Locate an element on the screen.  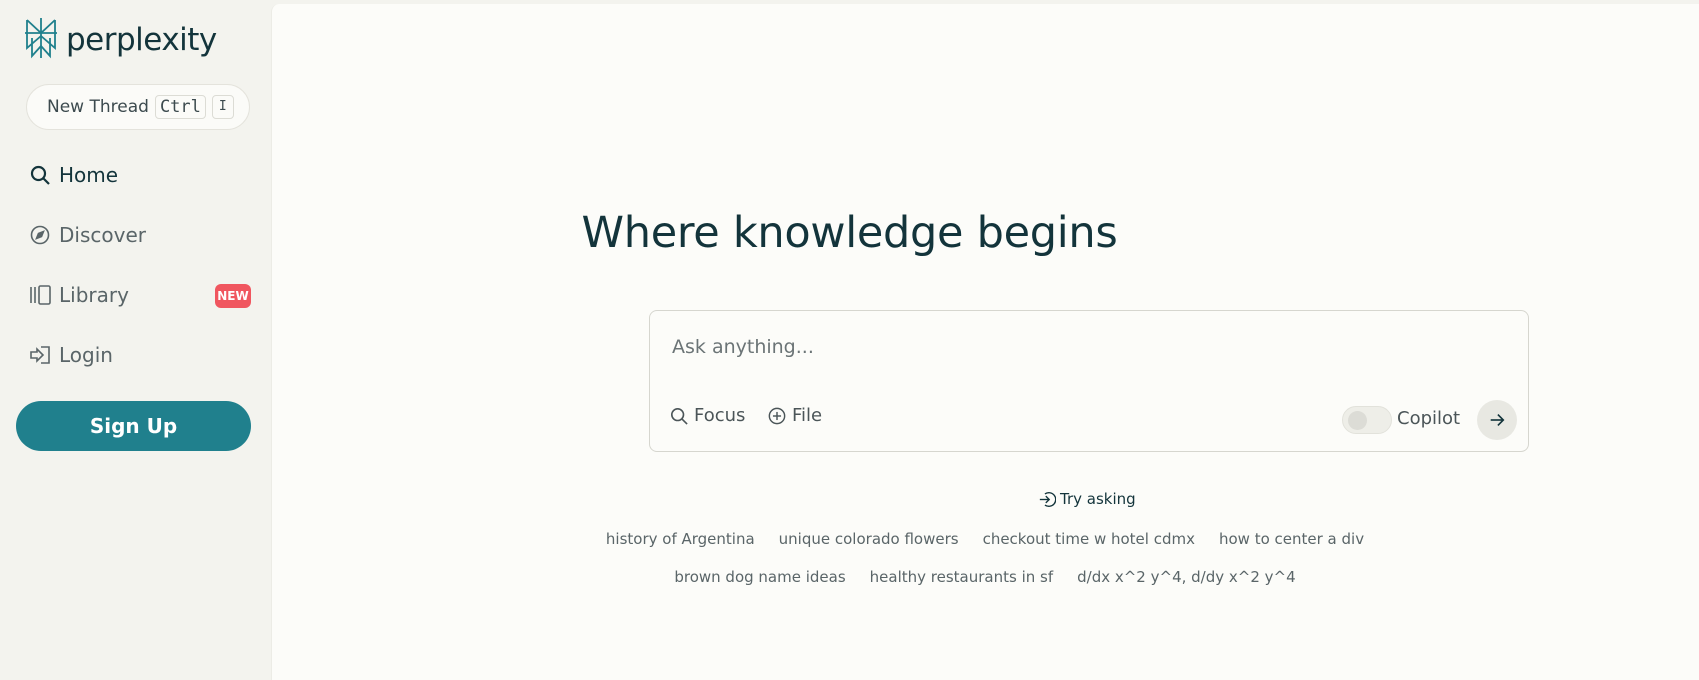
sidebar-item-label: Library is located at coordinates (94, 295).